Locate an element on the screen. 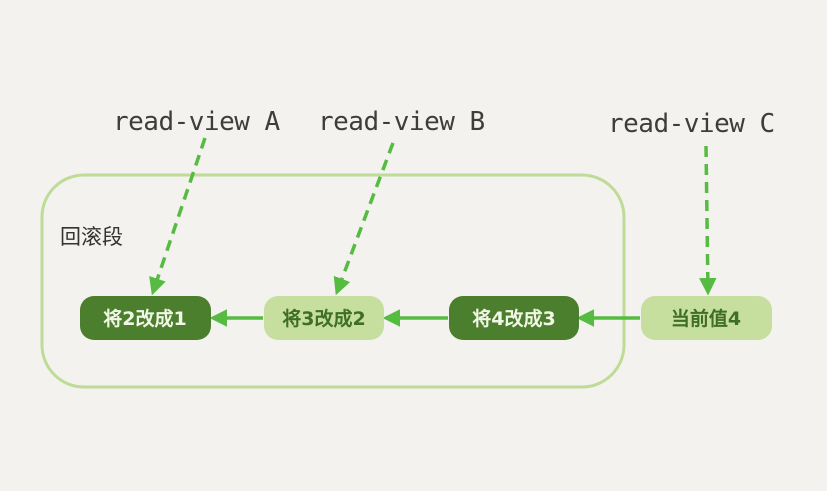 The height and width of the screenshot is (491, 827). current-value-node-label: 当前值4 is located at coordinates (706, 318).